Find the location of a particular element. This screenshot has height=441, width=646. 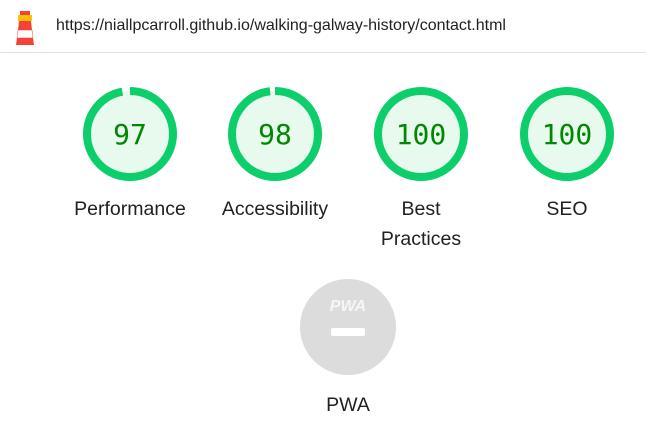

gauge-accessibility: 98 Accessibility is located at coordinates (275, 152).